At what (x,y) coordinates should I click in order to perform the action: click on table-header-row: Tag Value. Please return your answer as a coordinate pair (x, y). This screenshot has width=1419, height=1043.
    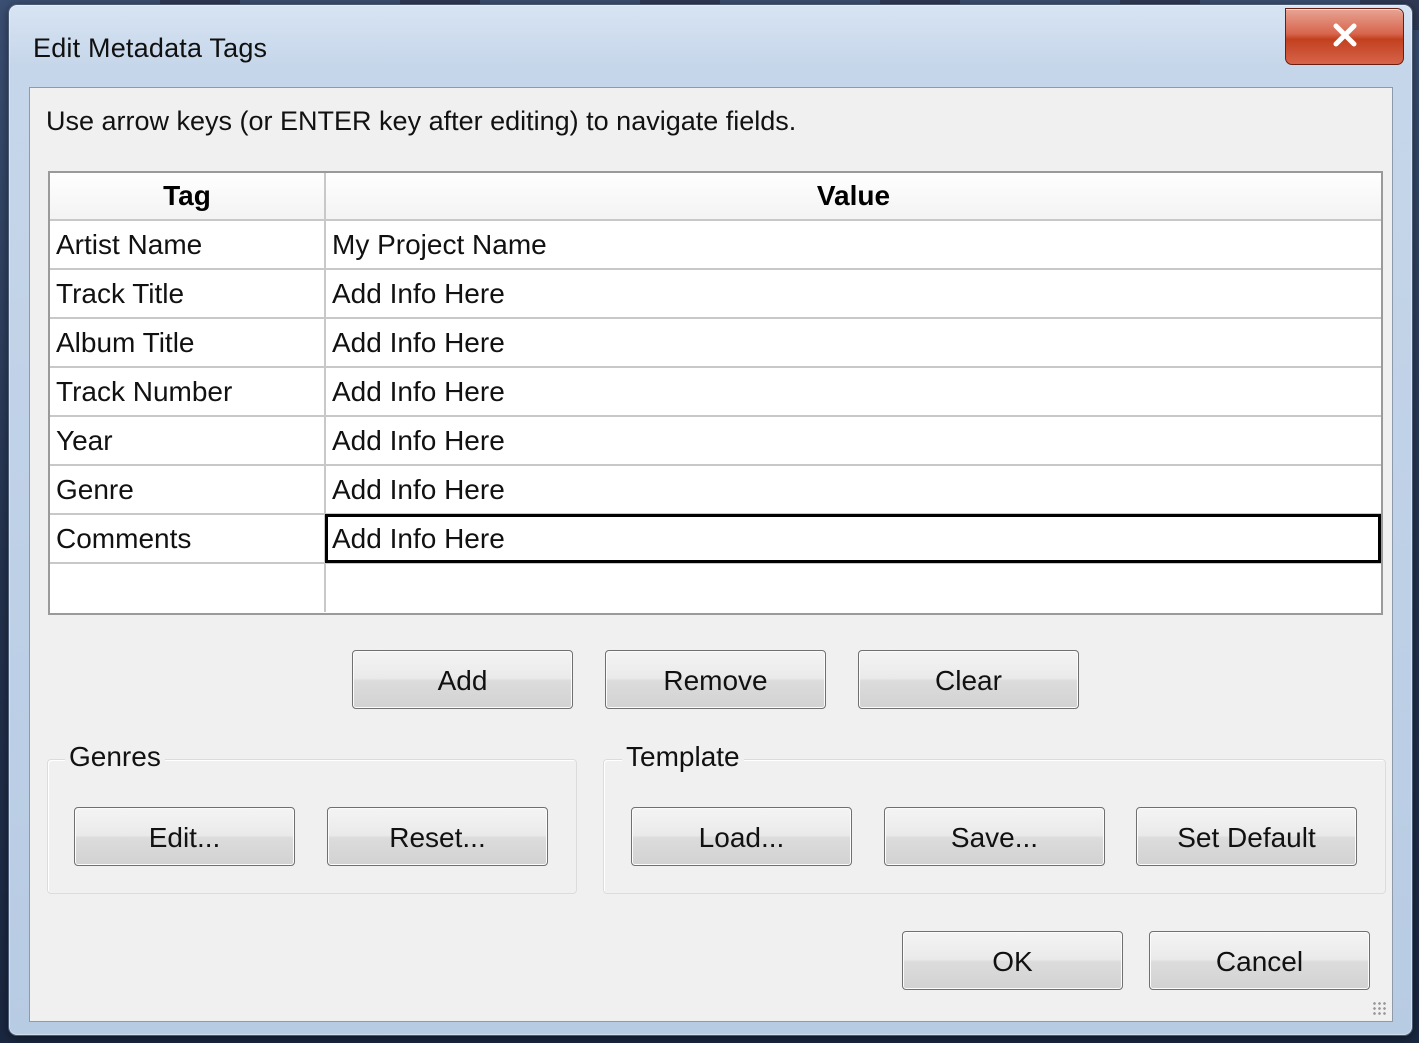
    Looking at the image, I should click on (715, 197).